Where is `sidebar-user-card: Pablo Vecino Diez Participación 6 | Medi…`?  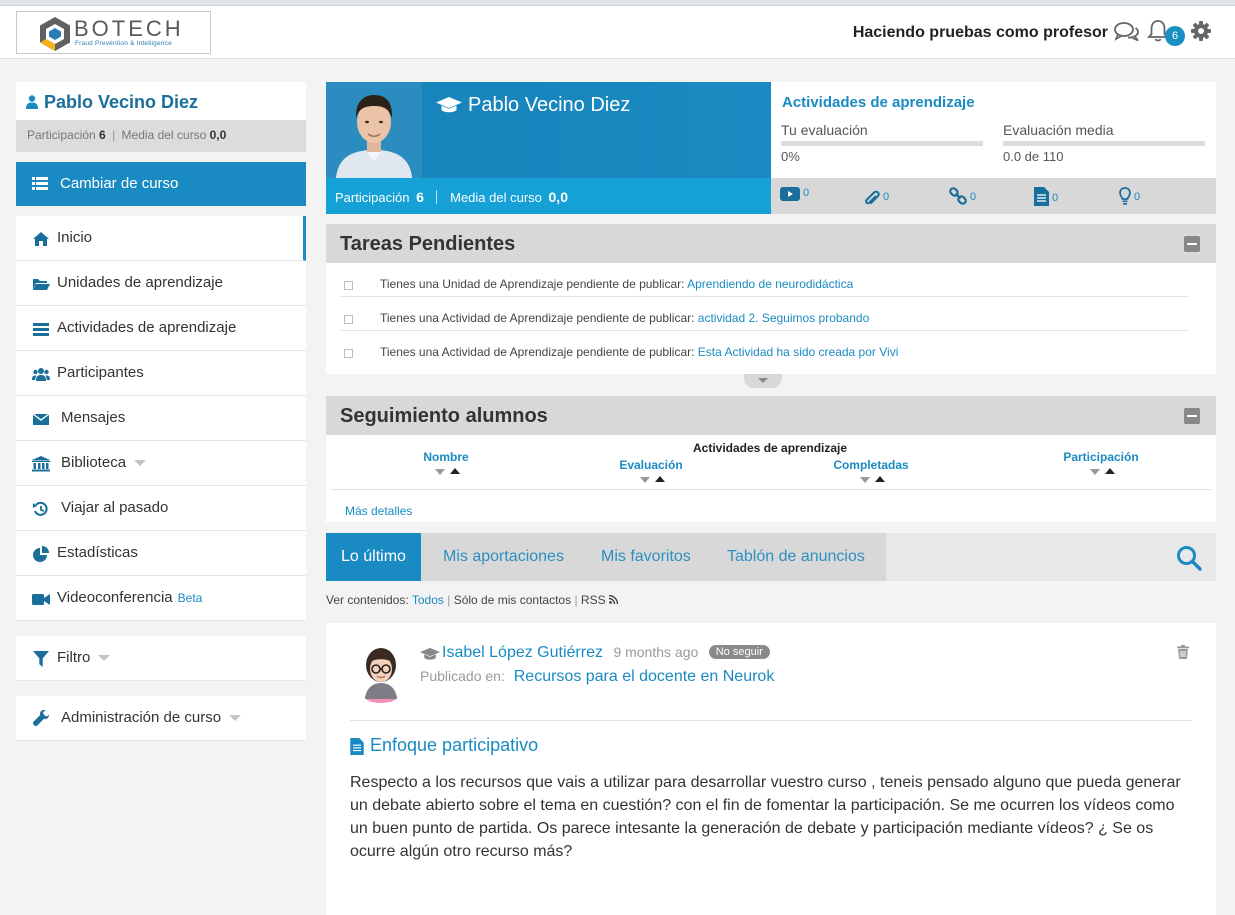
sidebar-user-card: Pablo Vecino Diez Participación 6 | Medi… is located at coordinates (161, 117).